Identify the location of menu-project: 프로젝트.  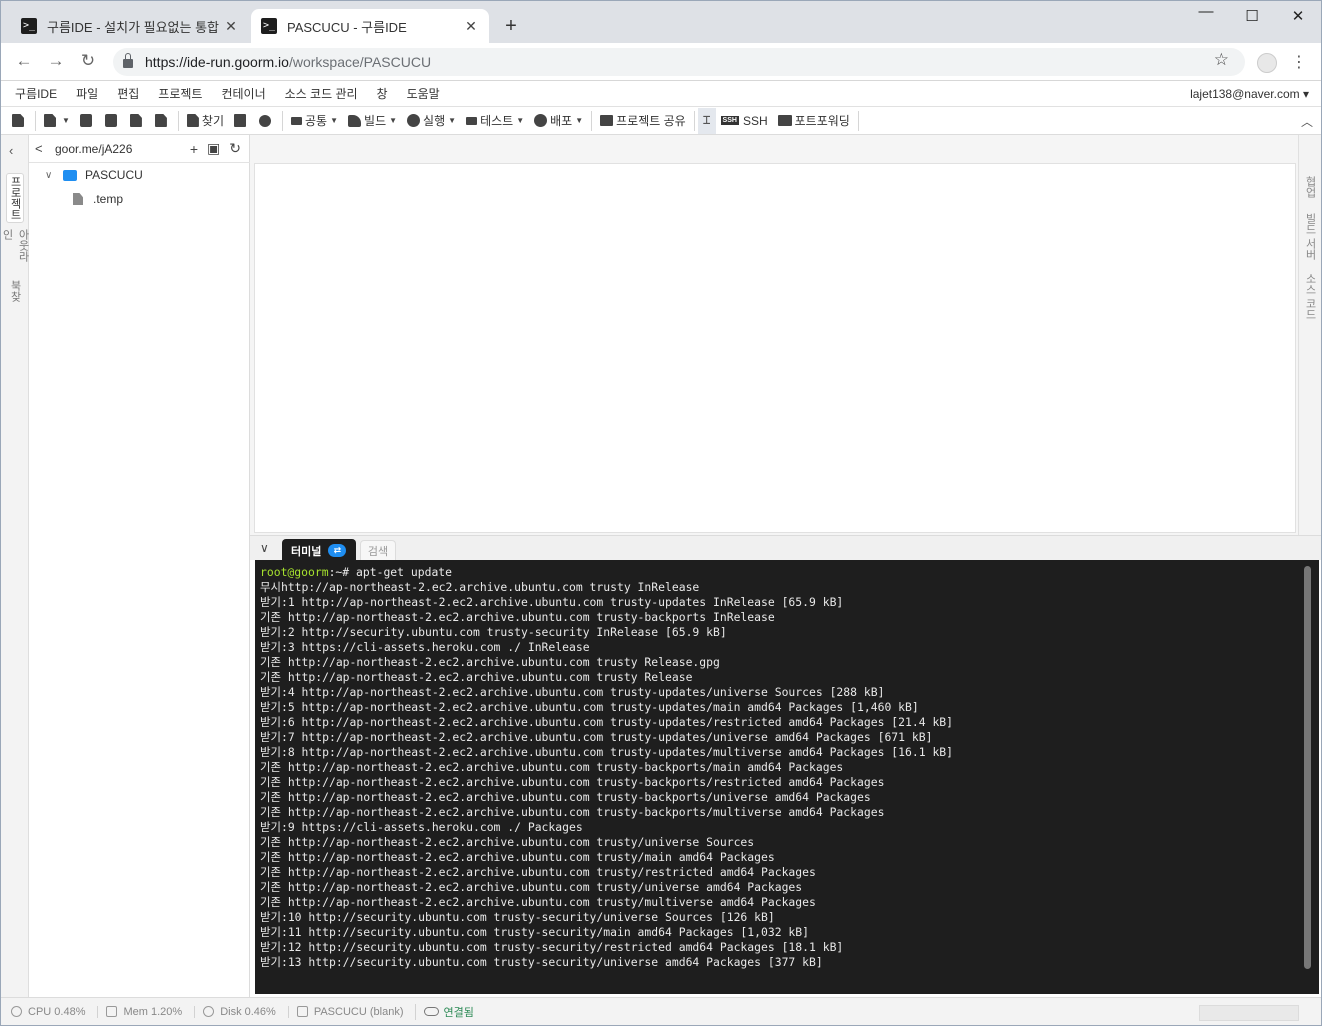
(180, 93).